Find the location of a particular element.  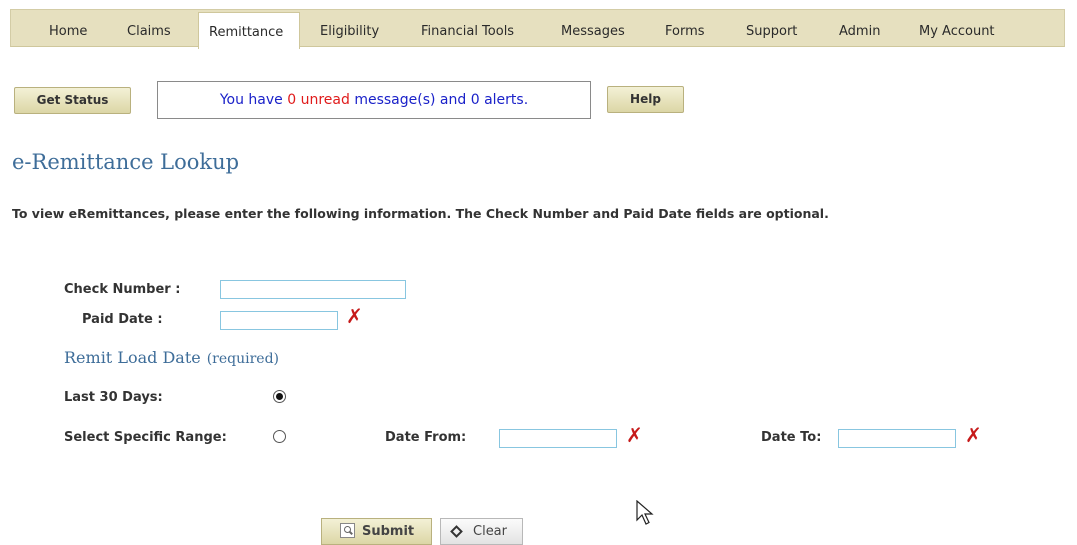

date-from-label: Date From: is located at coordinates (426, 437).